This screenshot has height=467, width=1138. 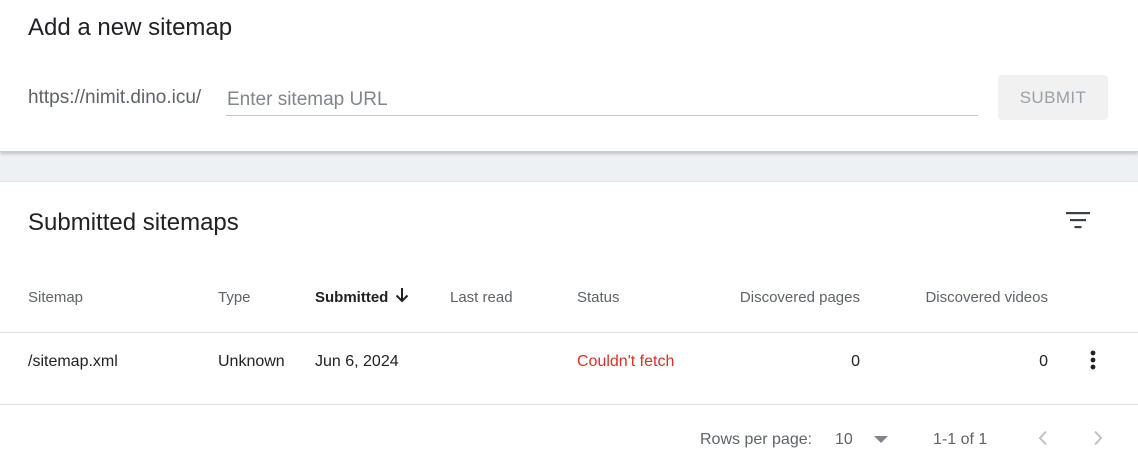 I want to click on sitemap-url-input, so click(x=602, y=100).